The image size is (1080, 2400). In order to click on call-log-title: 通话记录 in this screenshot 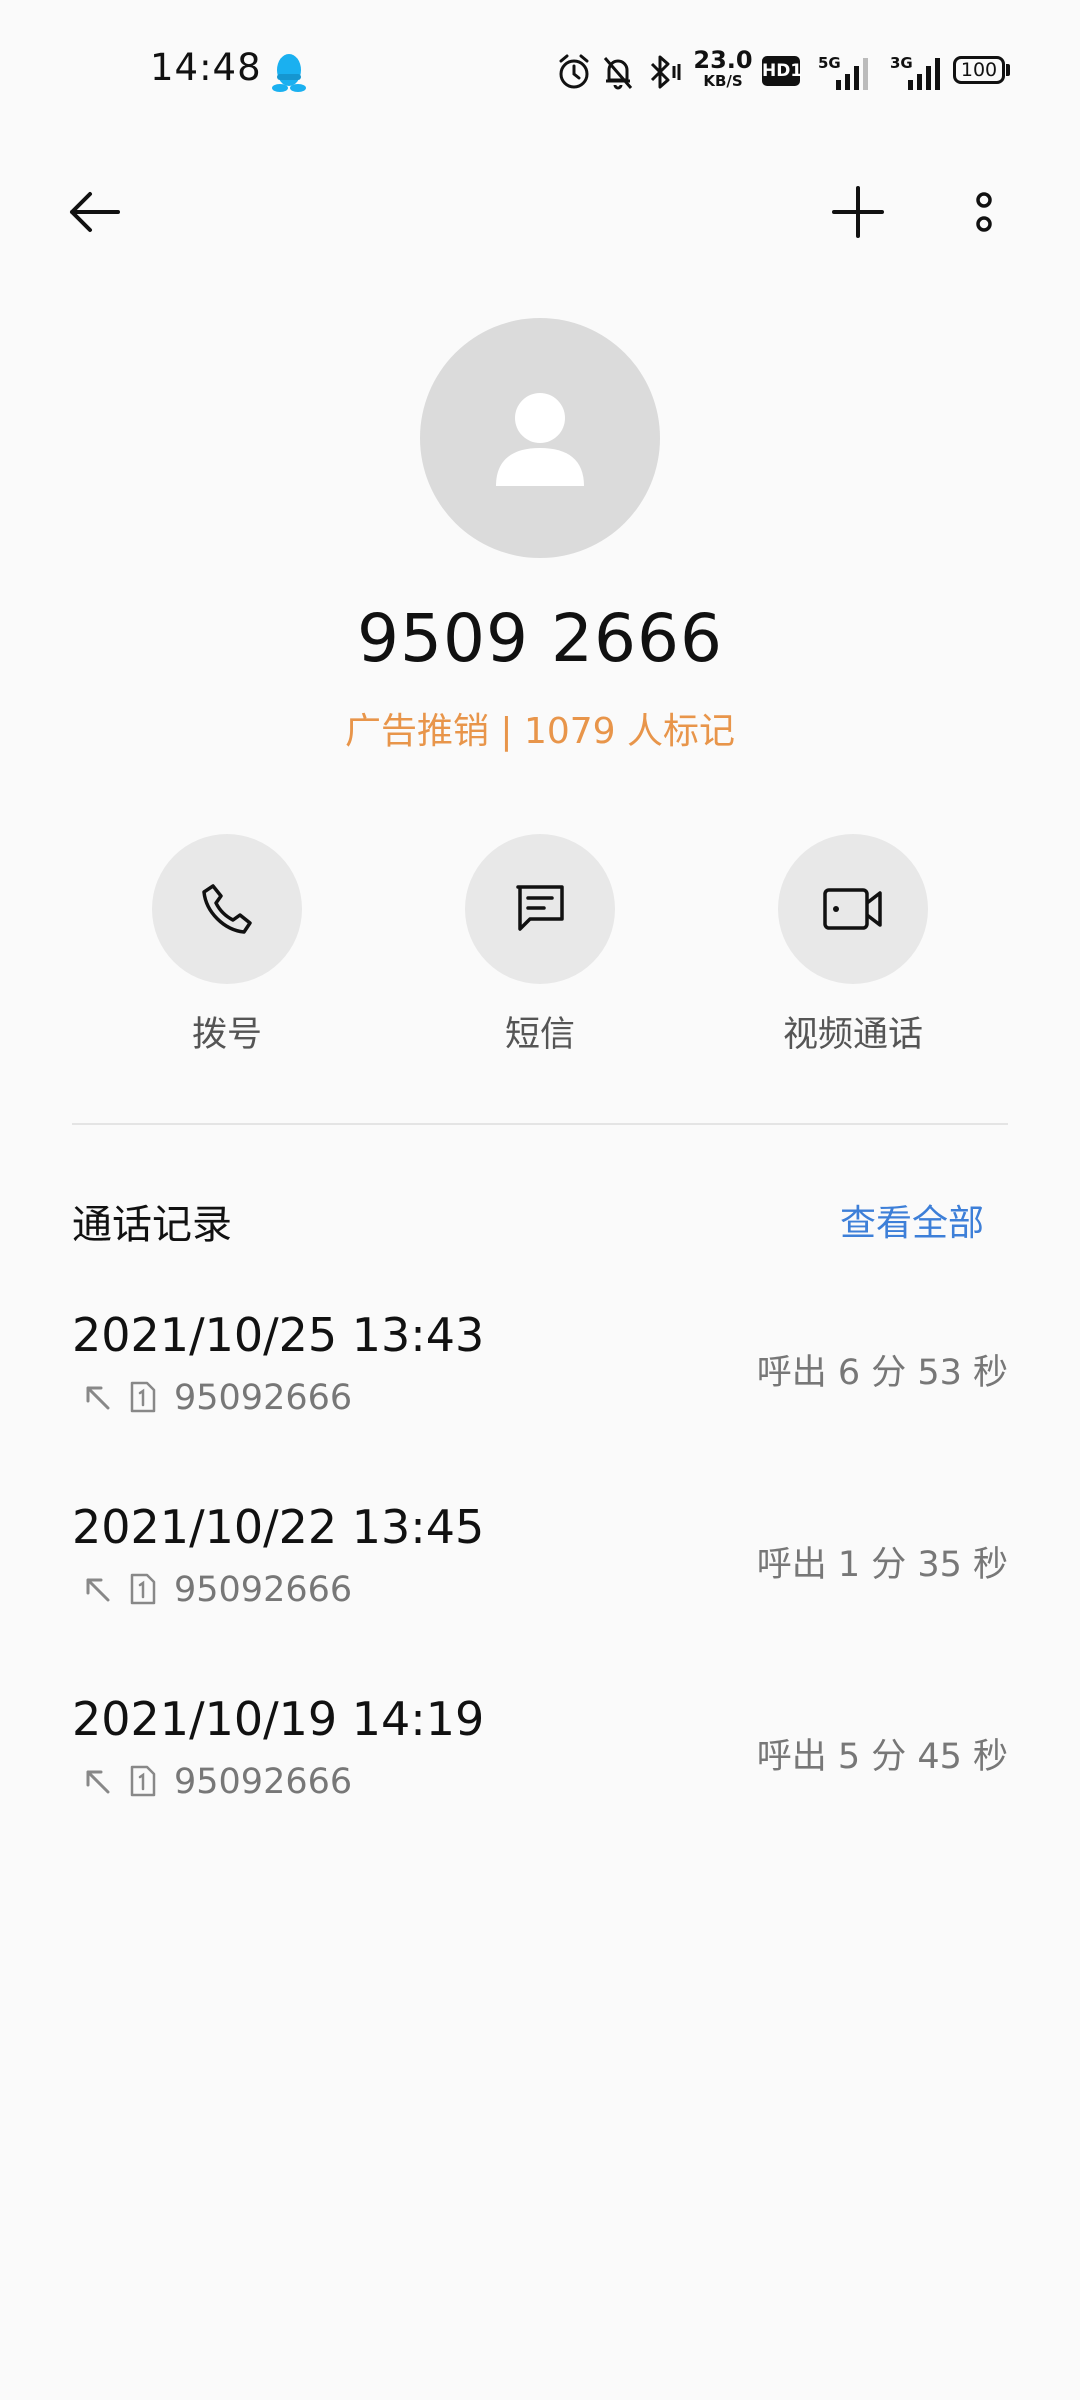, I will do `click(152, 1225)`.